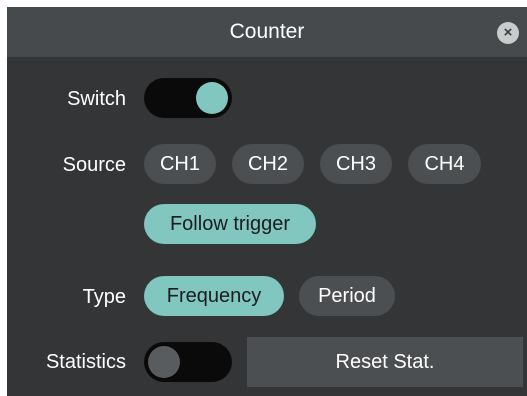  I want to click on source-label: Source, so click(94, 165).